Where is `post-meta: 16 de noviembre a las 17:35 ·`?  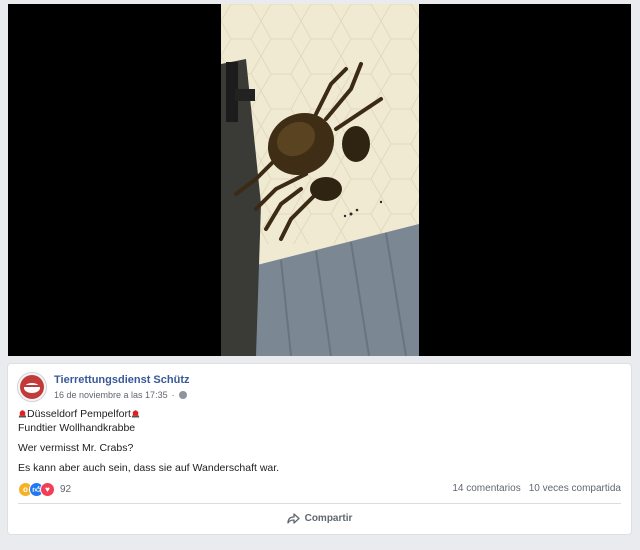 post-meta: 16 de noviembre a las 17:35 · is located at coordinates (120, 395).